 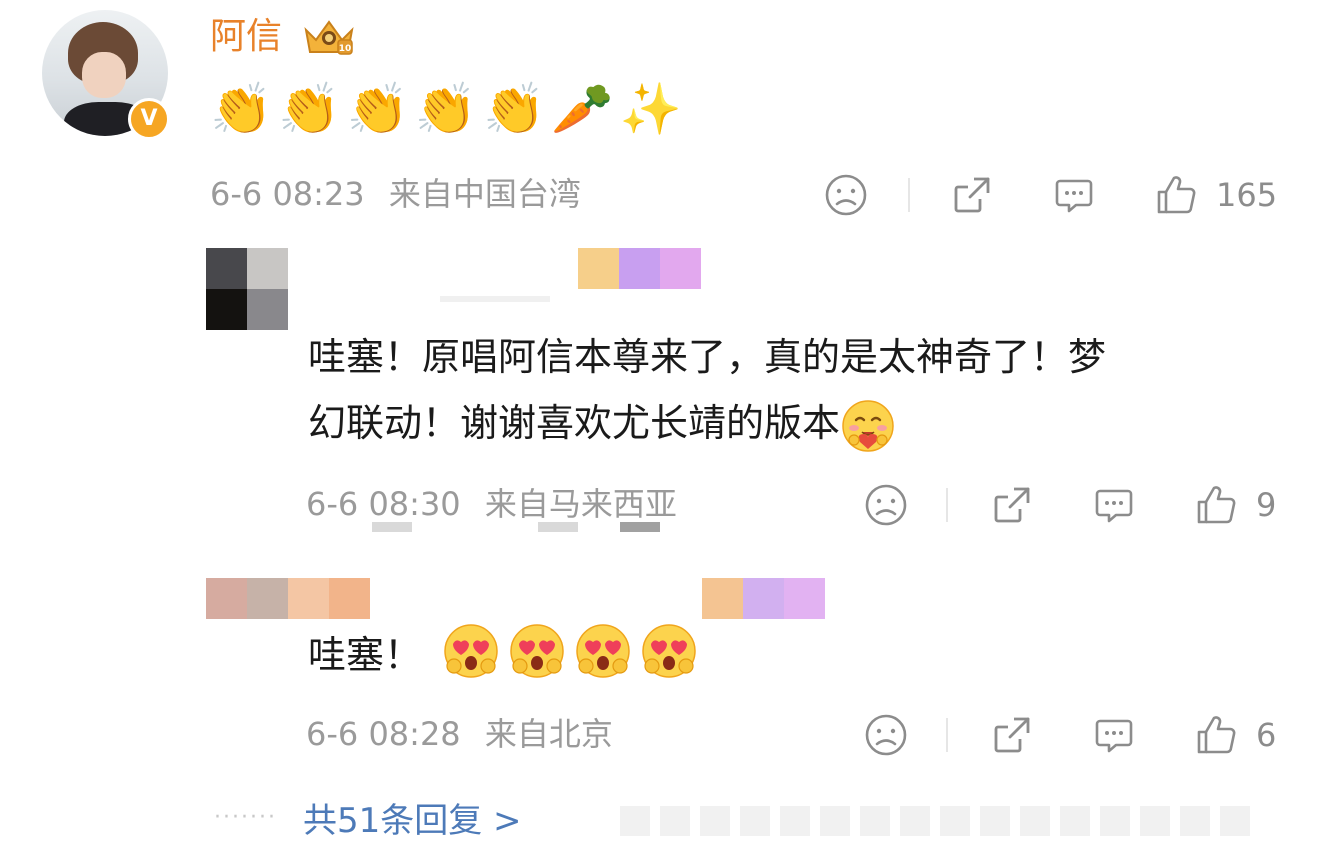 I want to click on emoji-message: 👏 👏 👏 👏 👏 🥕 ✨, so click(x=446, y=109).